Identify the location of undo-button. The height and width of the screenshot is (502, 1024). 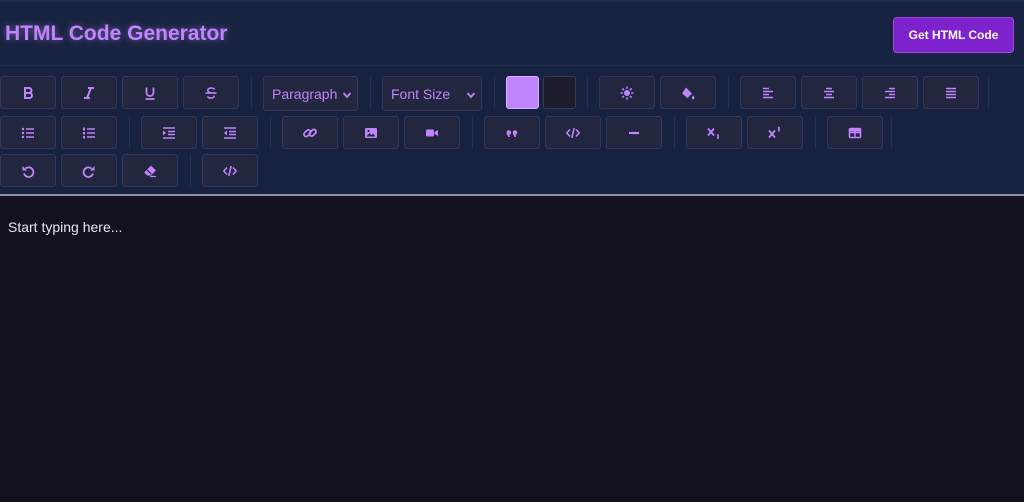
(28, 170).